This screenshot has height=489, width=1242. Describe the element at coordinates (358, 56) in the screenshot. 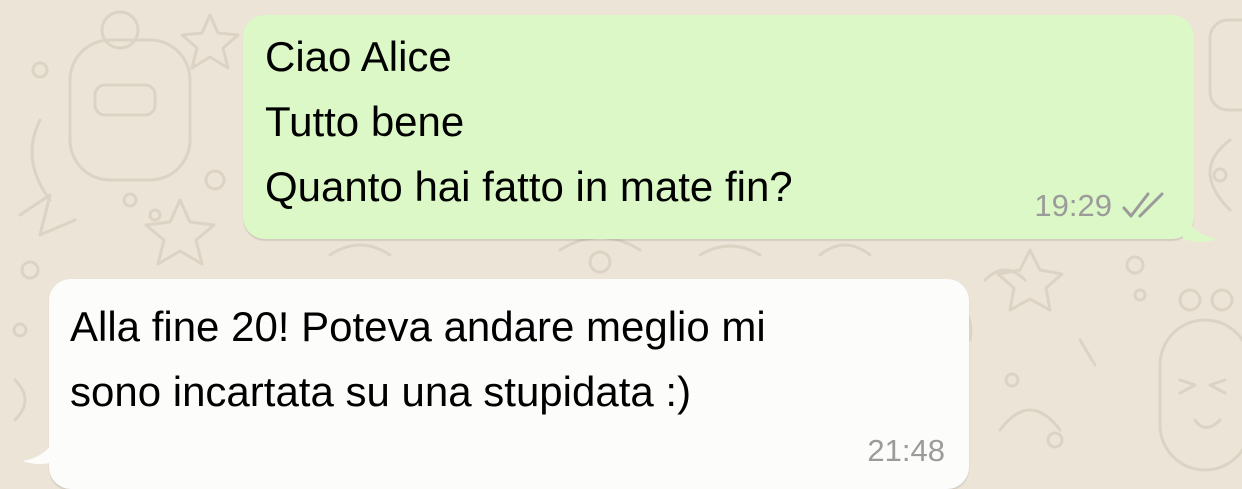

I see `message-line: Ciao Alice` at that location.